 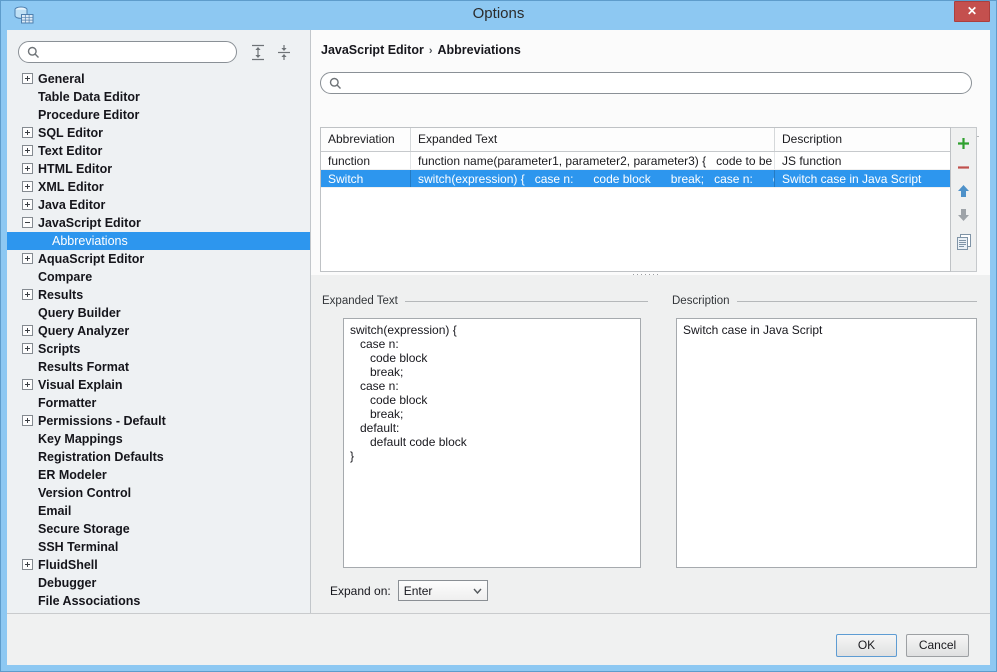 What do you see at coordinates (158, 169) in the screenshot?
I see `sidebar-item-html-editor: HTML Editor` at bounding box center [158, 169].